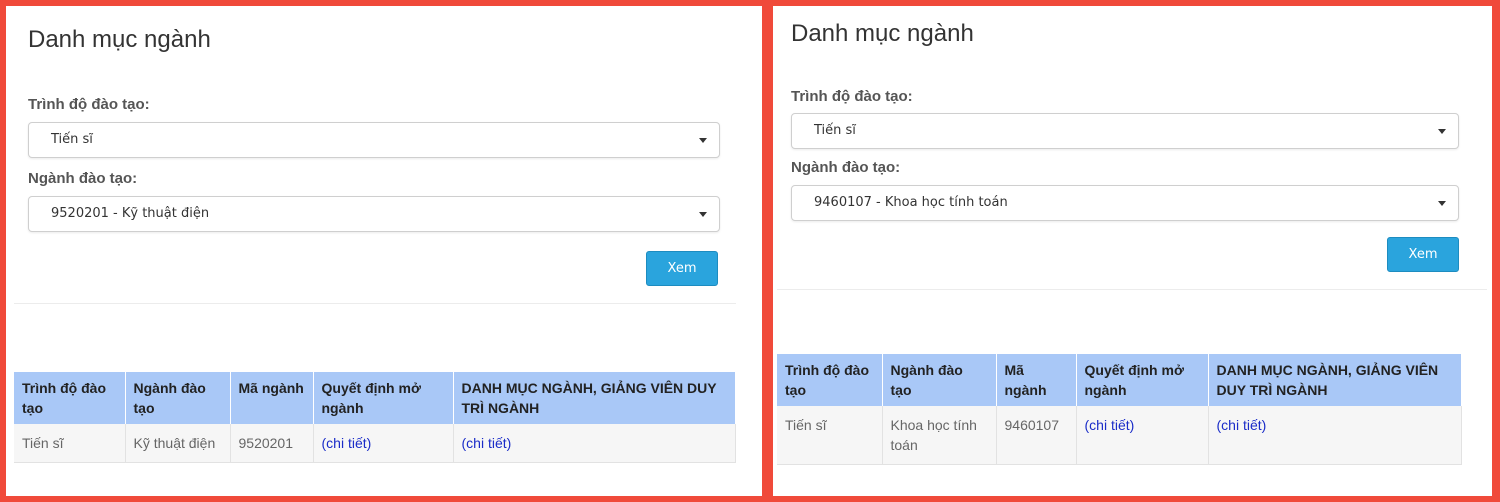 This screenshot has height=502, width=1500. Describe the element at coordinates (130, 213) in the screenshot. I see `major-select-value: 9520201 - Kỹ thuật điện` at that location.